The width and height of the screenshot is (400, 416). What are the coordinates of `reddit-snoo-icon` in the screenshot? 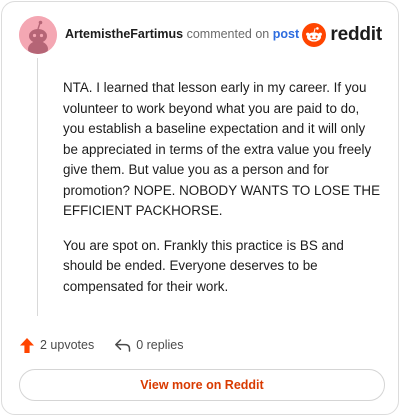 It's located at (314, 35).